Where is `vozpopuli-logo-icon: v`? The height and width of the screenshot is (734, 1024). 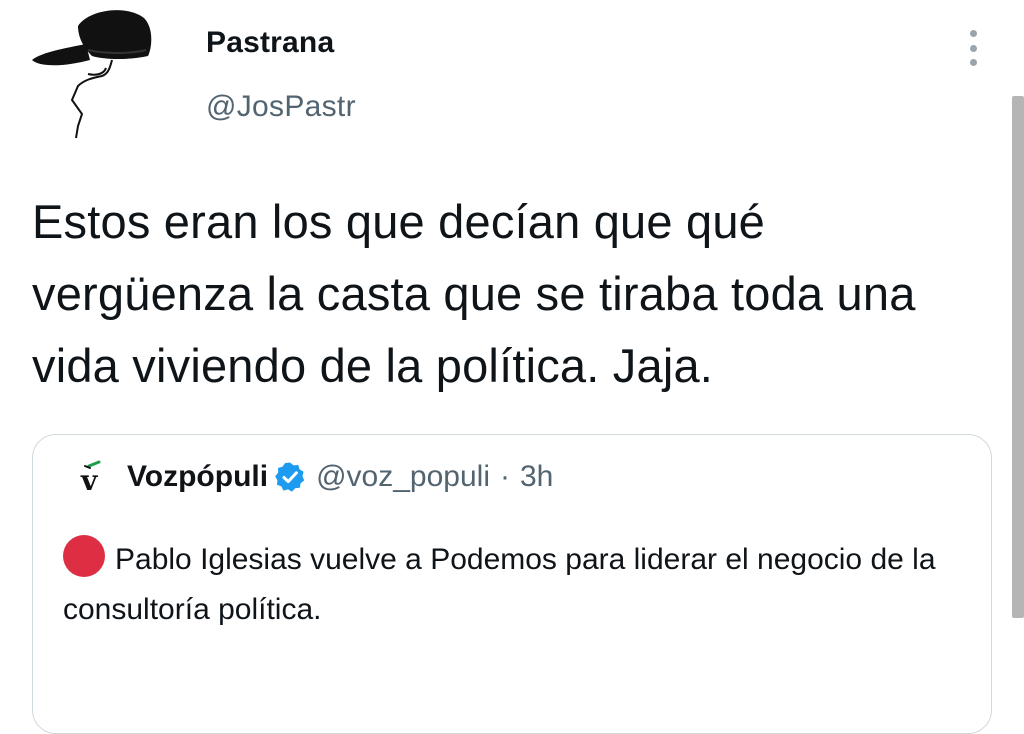 vozpopuli-logo-icon: v is located at coordinates (94, 478).